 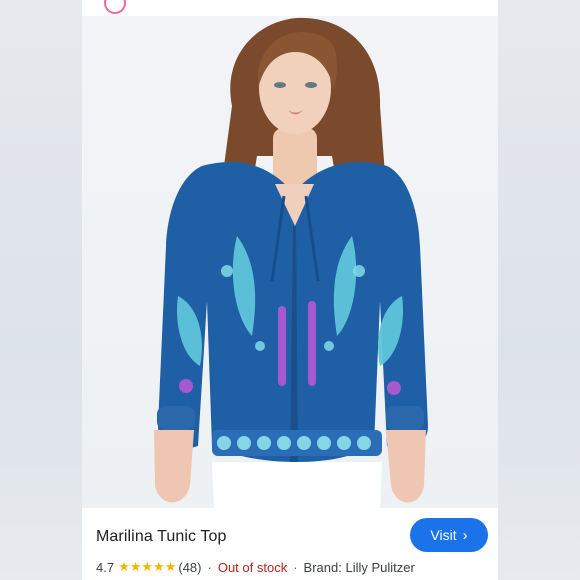 I want to click on visit-label: Visit, so click(x=443, y=535).